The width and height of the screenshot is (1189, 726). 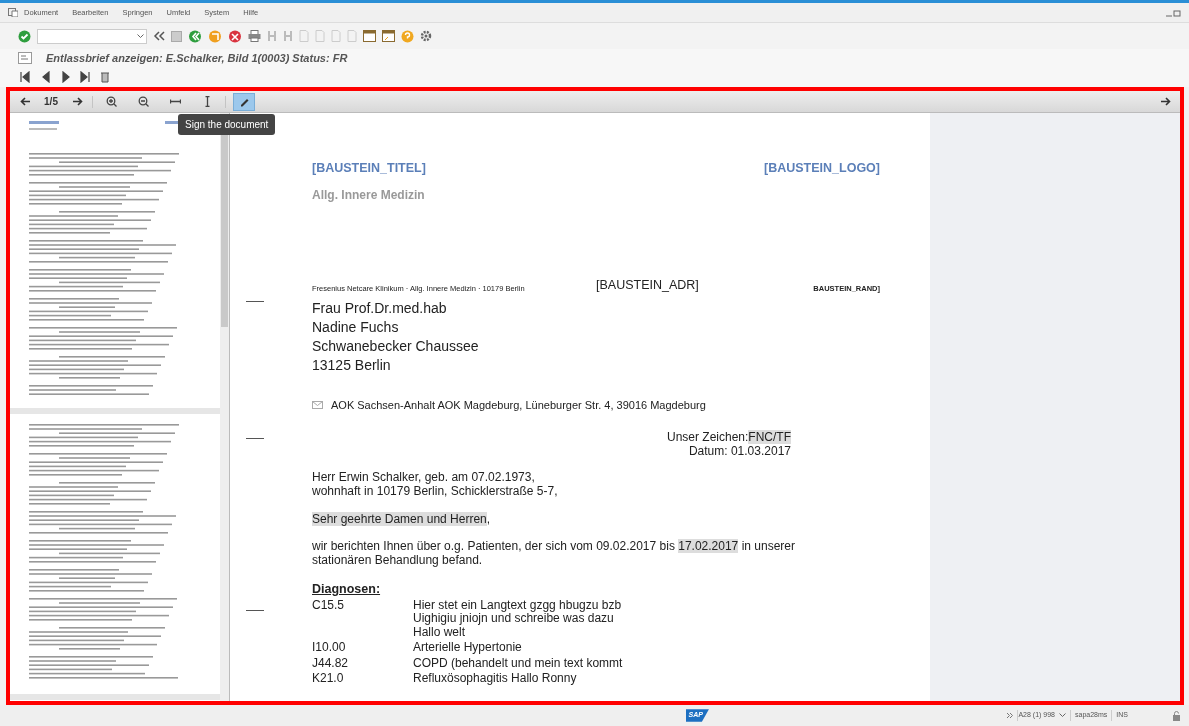 What do you see at coordinates (518, 605) in the screenshot?
I see `diagnosis-text: Hier stet ein Langtext gzgg hbugzu bzb` at bounding box center [518, 605].